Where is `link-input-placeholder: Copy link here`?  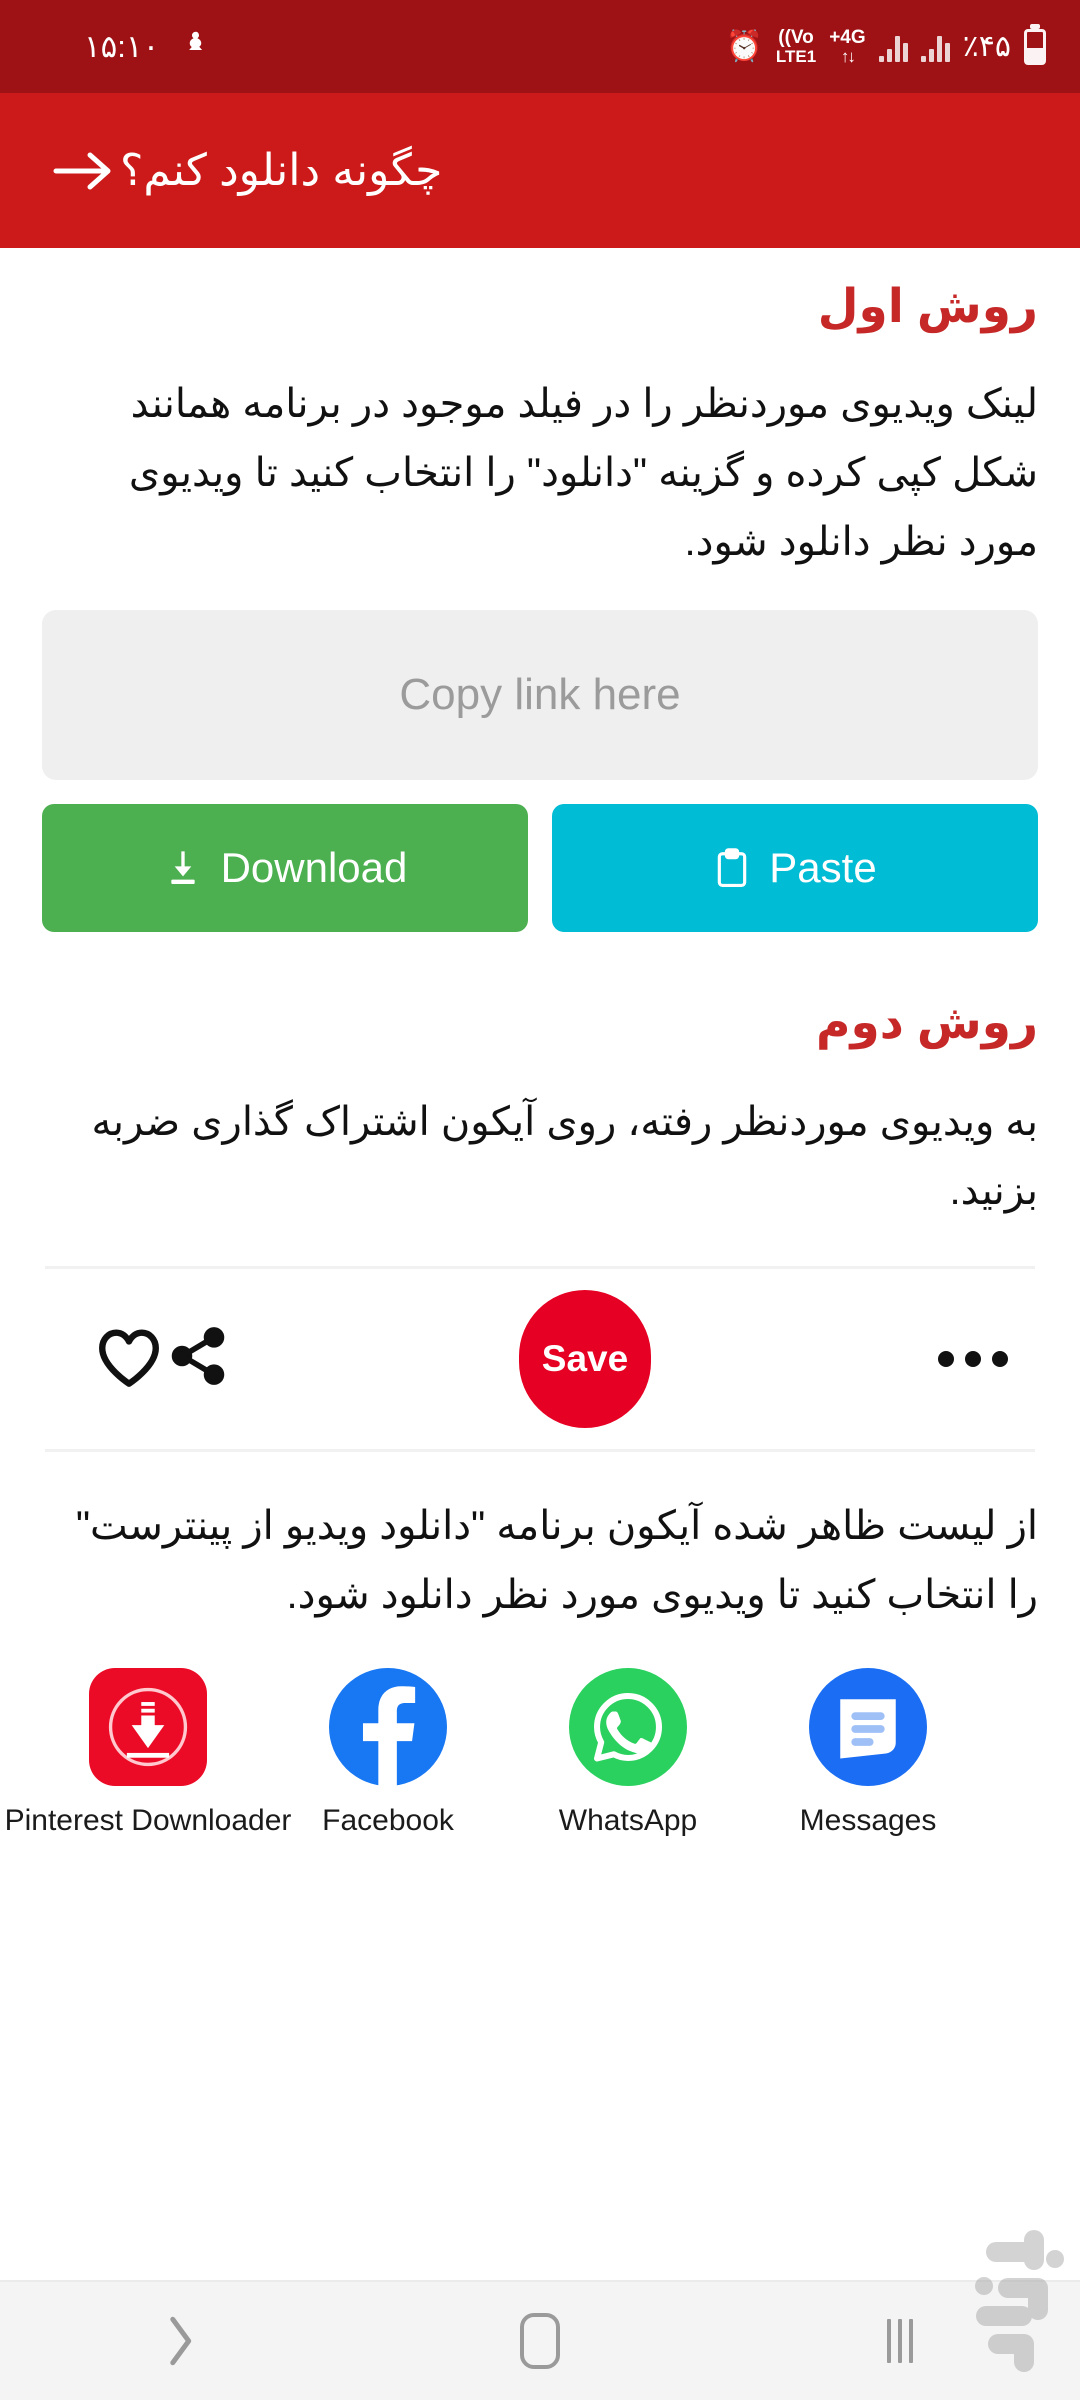
link-input-placeholder: Copy link here is located at coordinates (540, 695).